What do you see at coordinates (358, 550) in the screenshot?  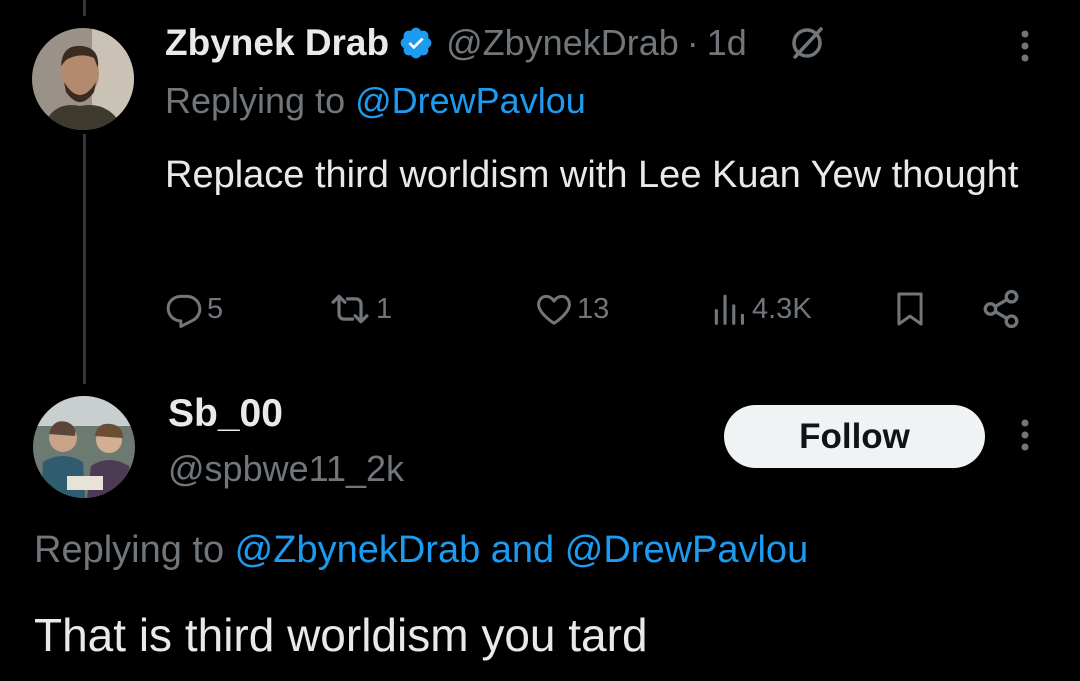 I see `mention-link: @ZbynekDrab` at bounding box center [358, 550].